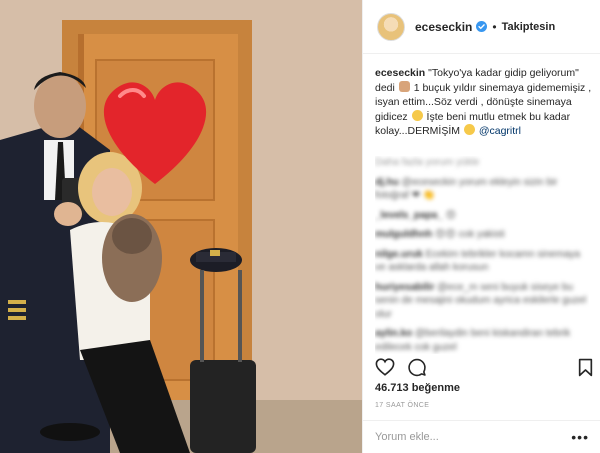  I want to click on comment-user: _levels_papa_, so click(409, 215).